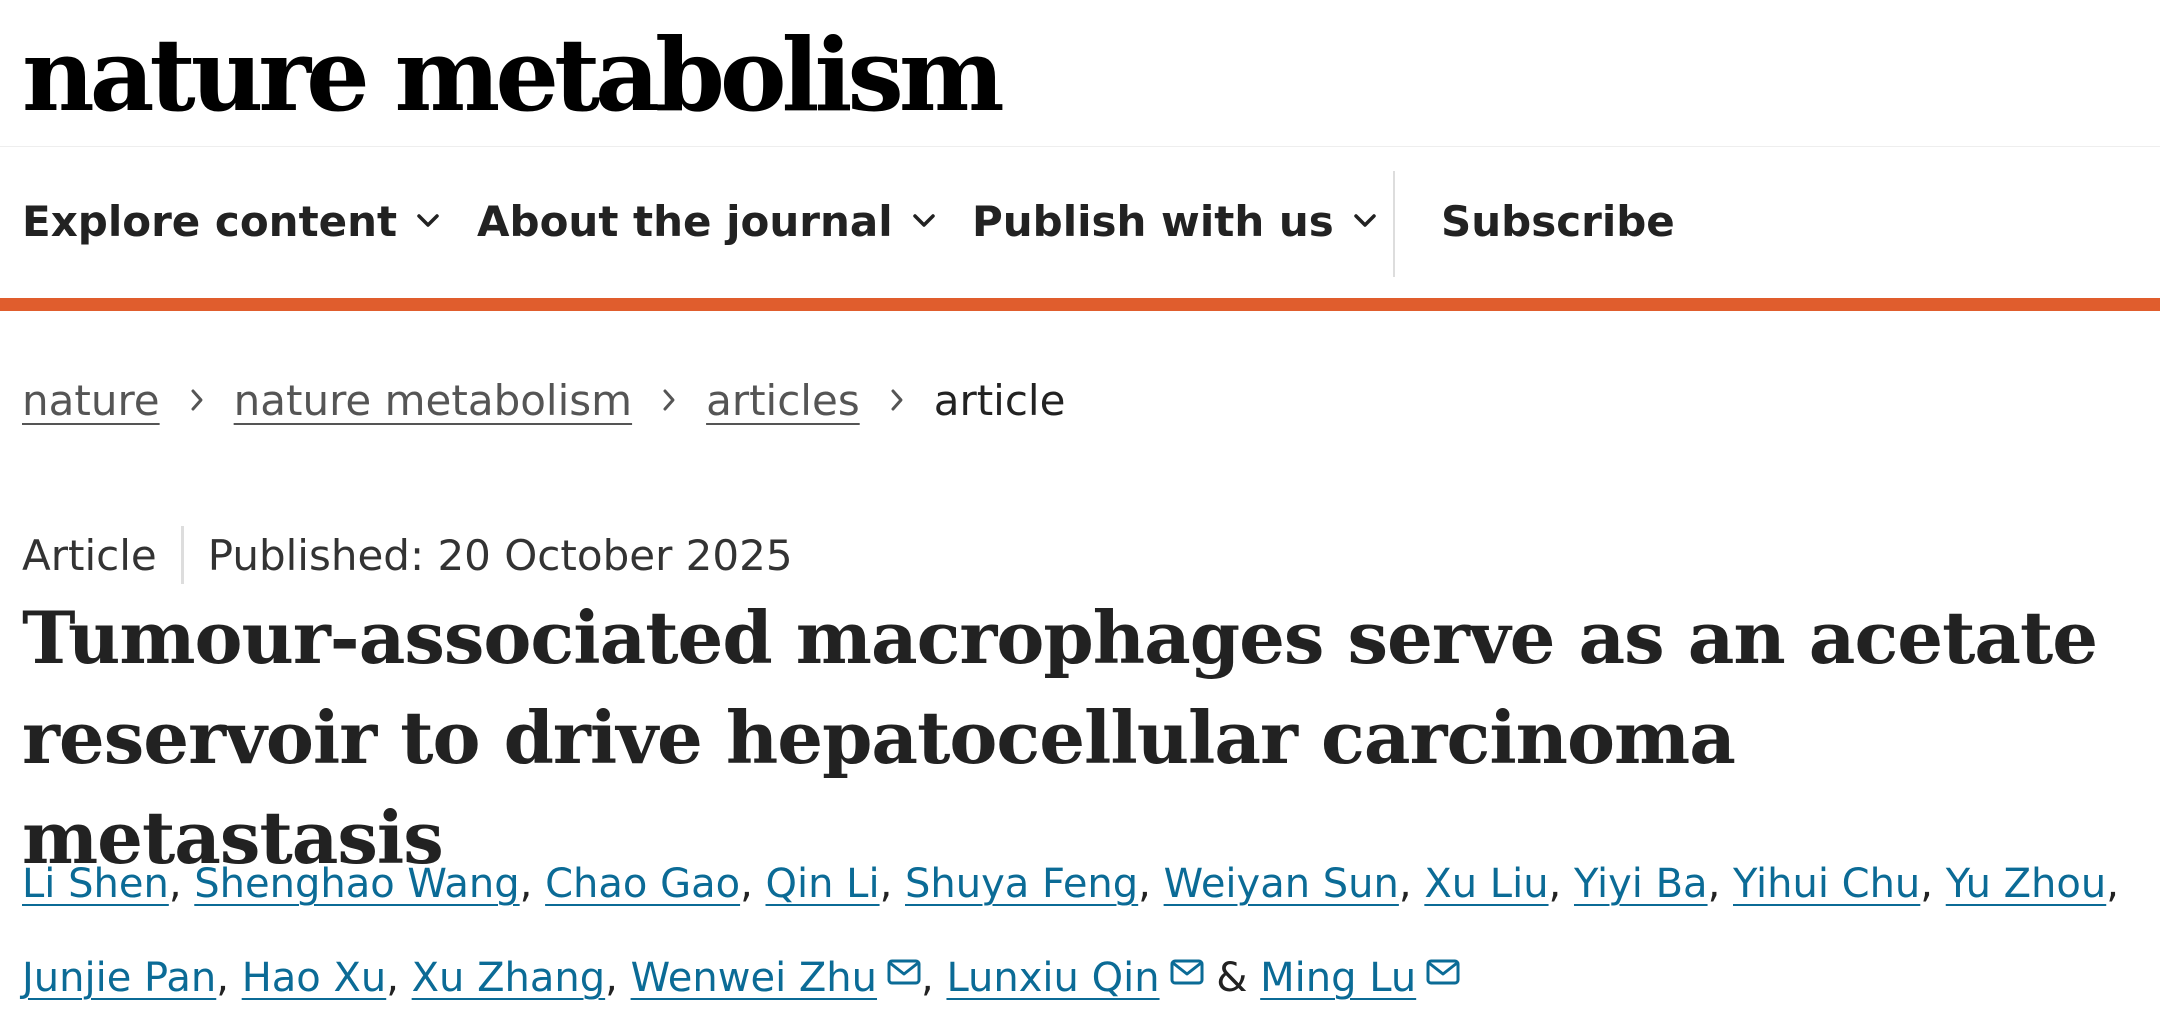 This screenshot has height=1026, width=2160. I want to click on nav-publish-with-us: Publish with us, so click(1174, 221).